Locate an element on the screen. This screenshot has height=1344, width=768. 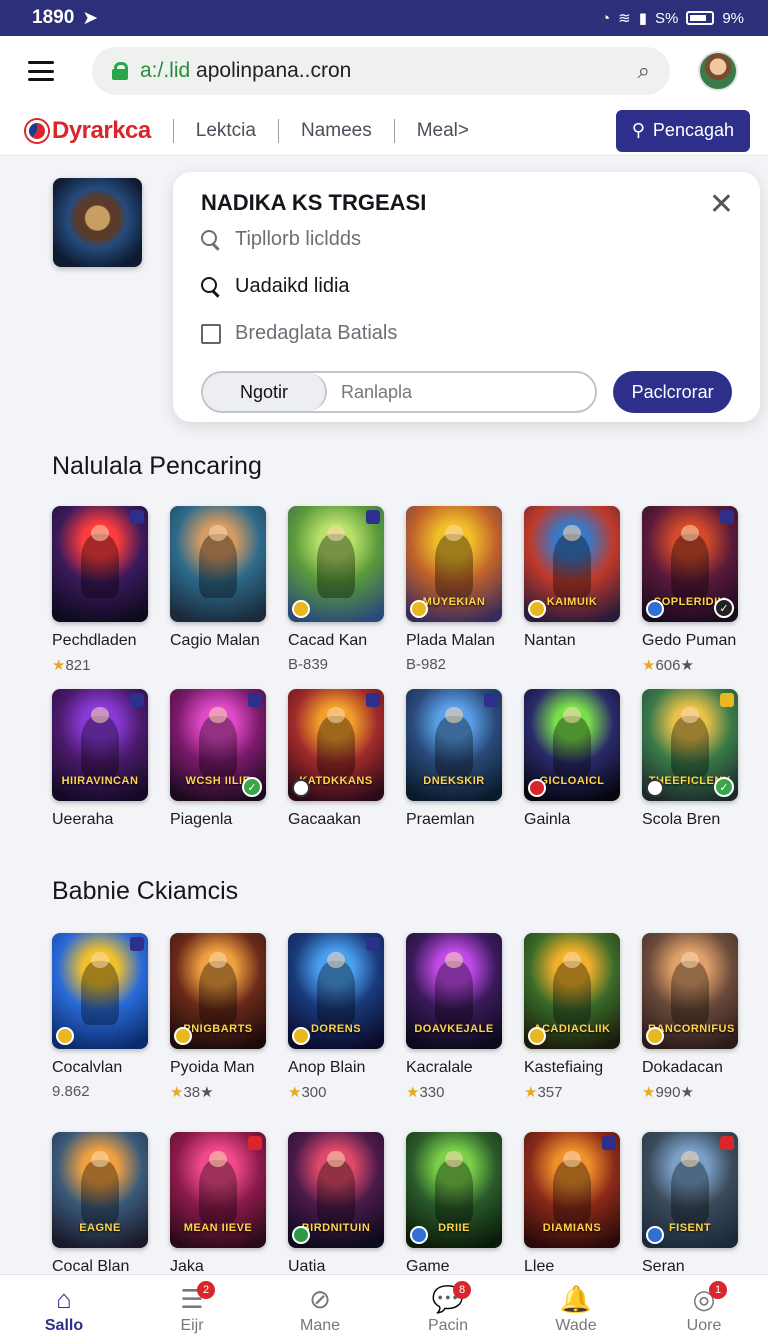
segment-active: Ngotir is located at coordinates (265, 392).